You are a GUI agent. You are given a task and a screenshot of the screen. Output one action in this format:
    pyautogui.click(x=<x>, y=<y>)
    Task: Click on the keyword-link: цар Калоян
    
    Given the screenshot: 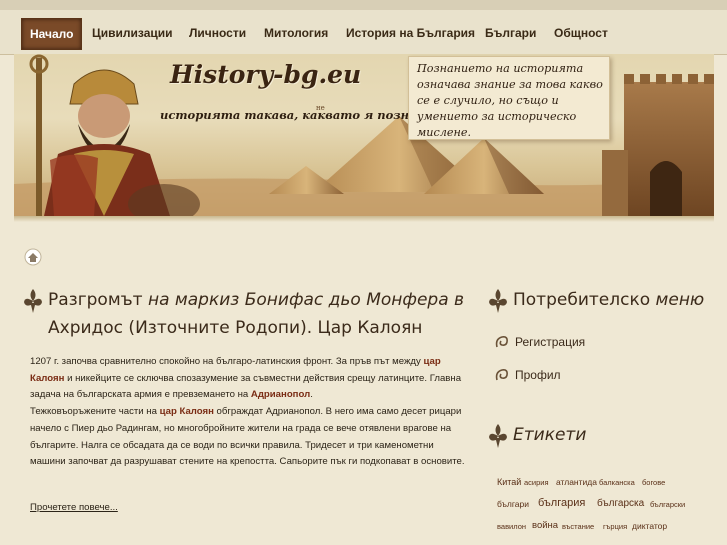 What is the action you would take?
    pyautogui.click(x=187, y=411)
    